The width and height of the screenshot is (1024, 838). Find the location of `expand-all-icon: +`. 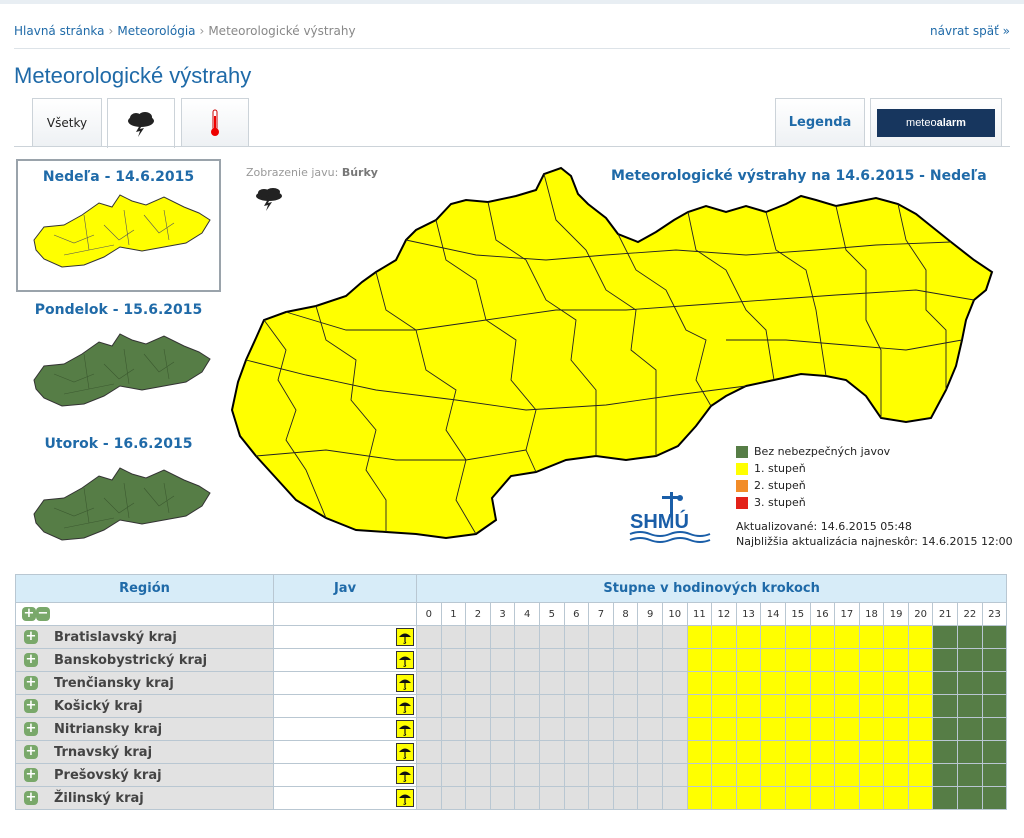

expand-all-icon: + is located at coordinates (29, 614).